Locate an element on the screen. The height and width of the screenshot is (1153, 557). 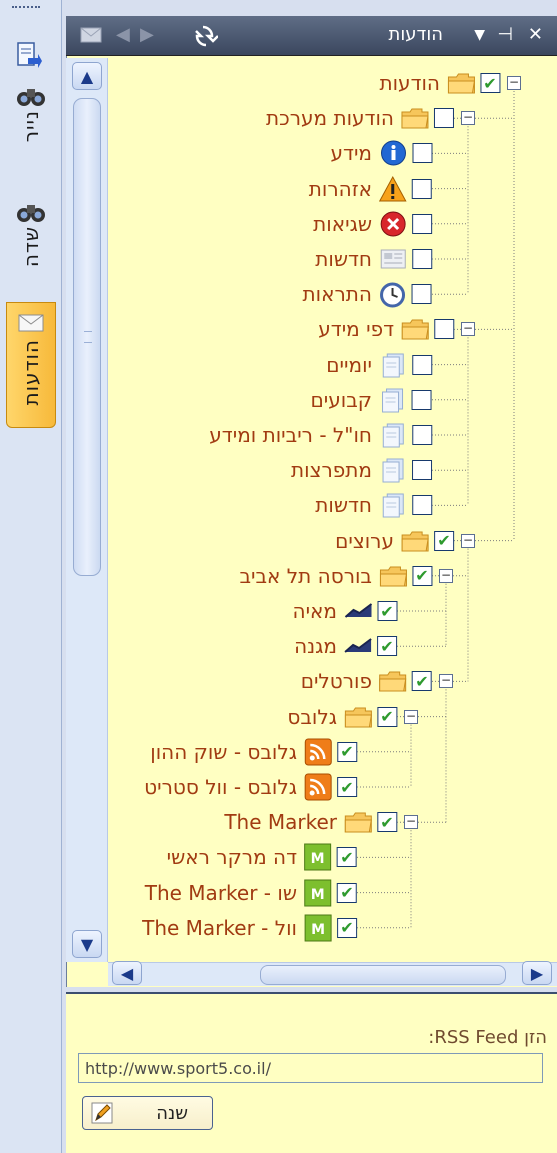
tree-node: פורטלים ✔ is located at coordinates (366, 681).